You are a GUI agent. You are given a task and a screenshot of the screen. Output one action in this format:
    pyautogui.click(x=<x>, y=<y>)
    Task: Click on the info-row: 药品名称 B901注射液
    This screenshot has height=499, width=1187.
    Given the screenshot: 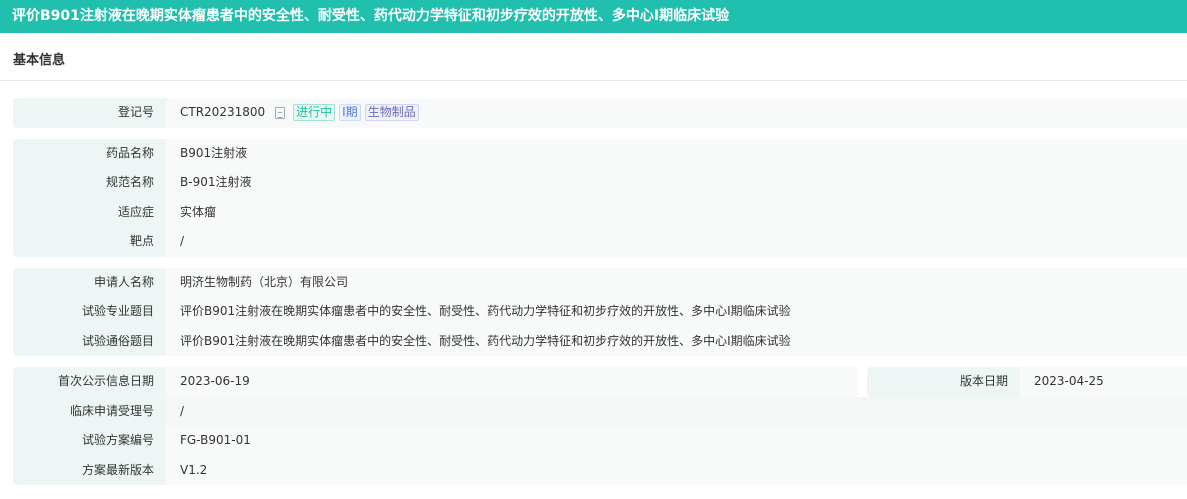 What is the action you would take?
    pyautogui.click(x=600, y=153)
    